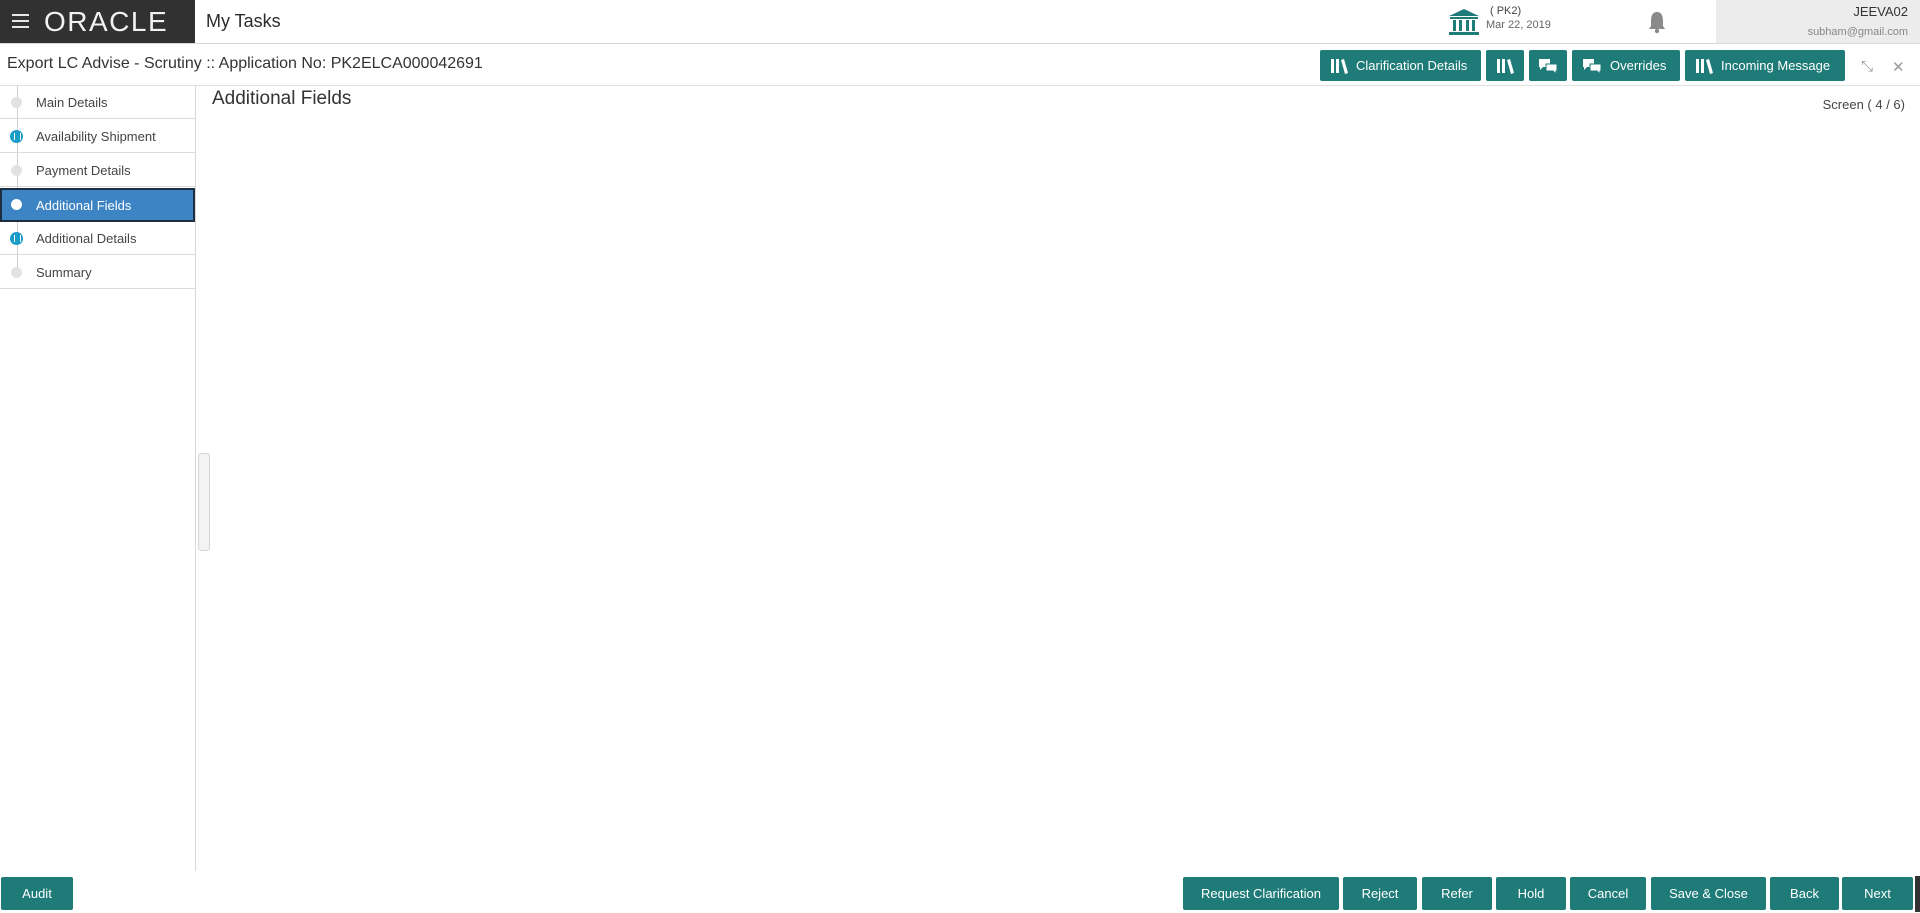  Describe the element at coordinates (86, 238) in the screenshot. I see `step-label: Additional Details` at that location.